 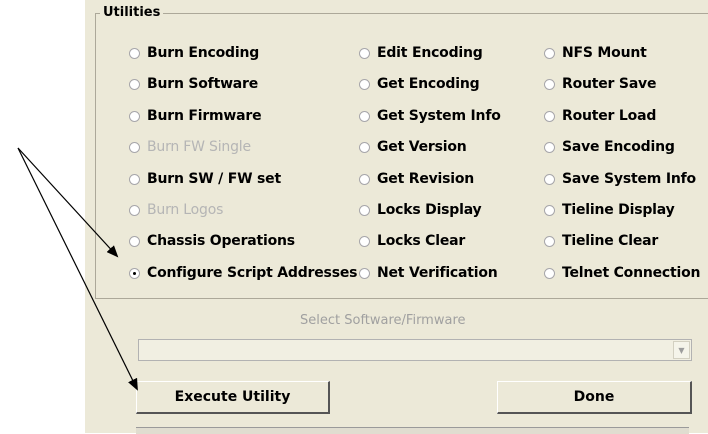 I want to click on annotation-arrow-to-execute, so click(x=77, y=269).